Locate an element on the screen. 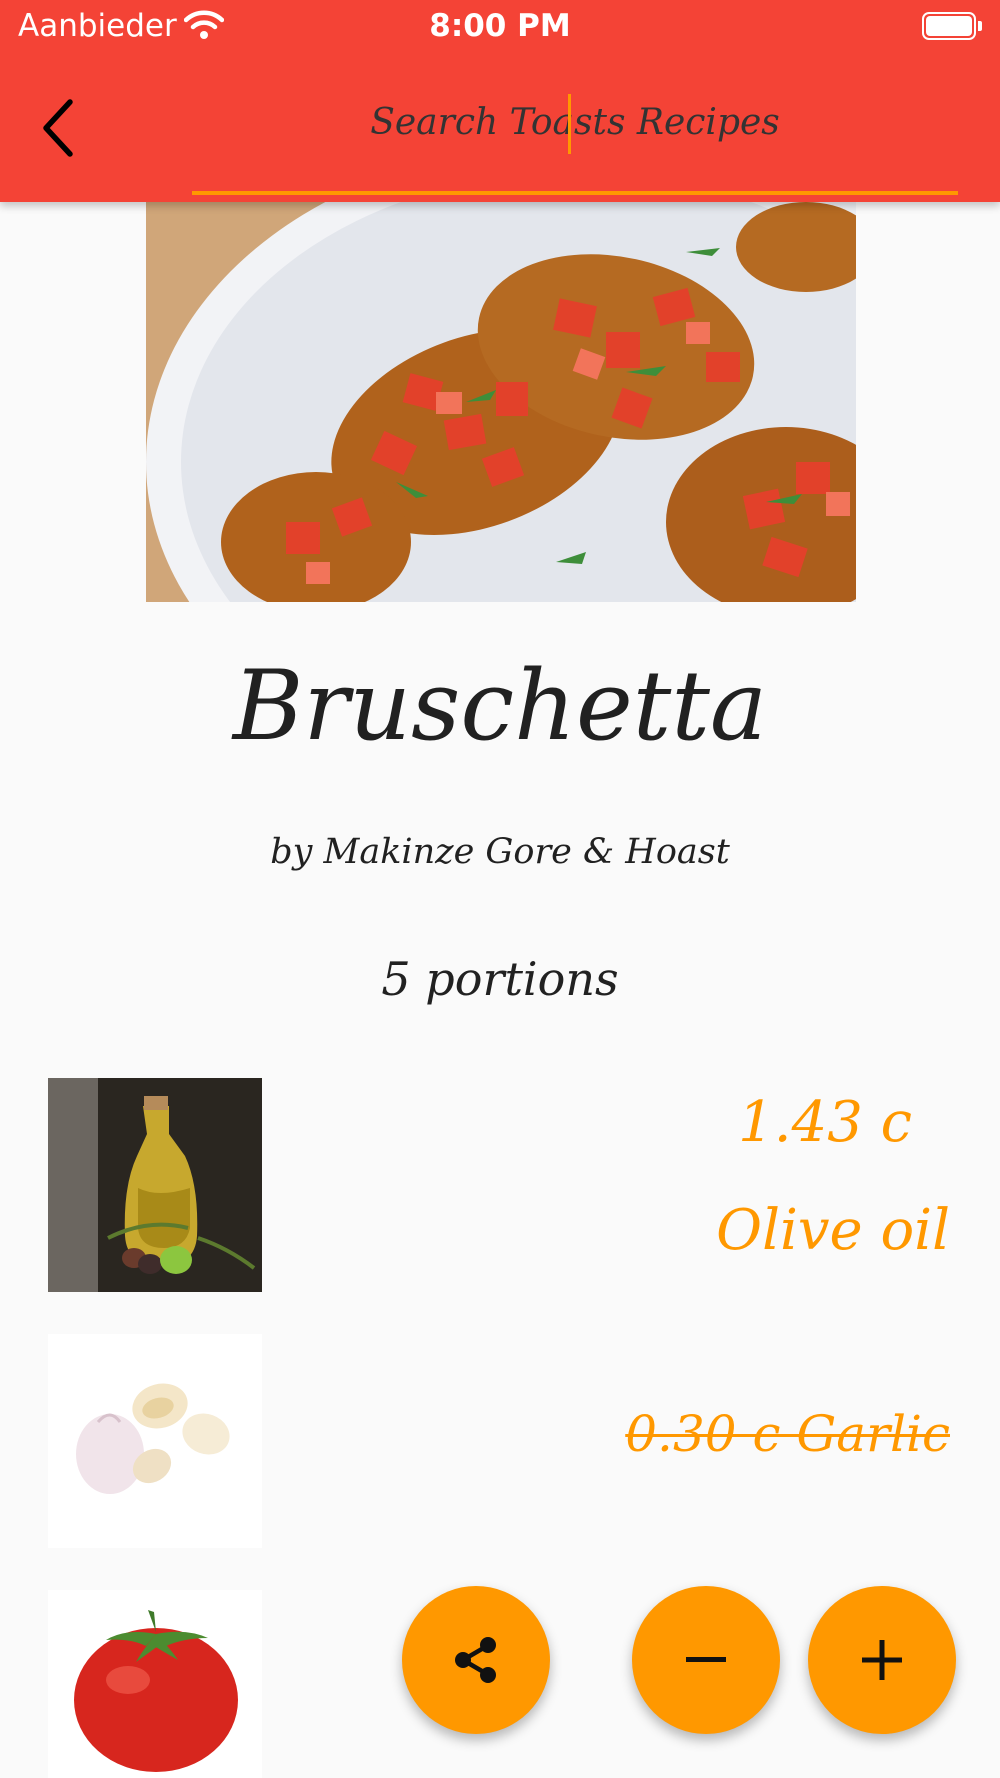 This screenshot has height=1778, width=1000. decrease-portions-button is located at coordinates (706, 1660).